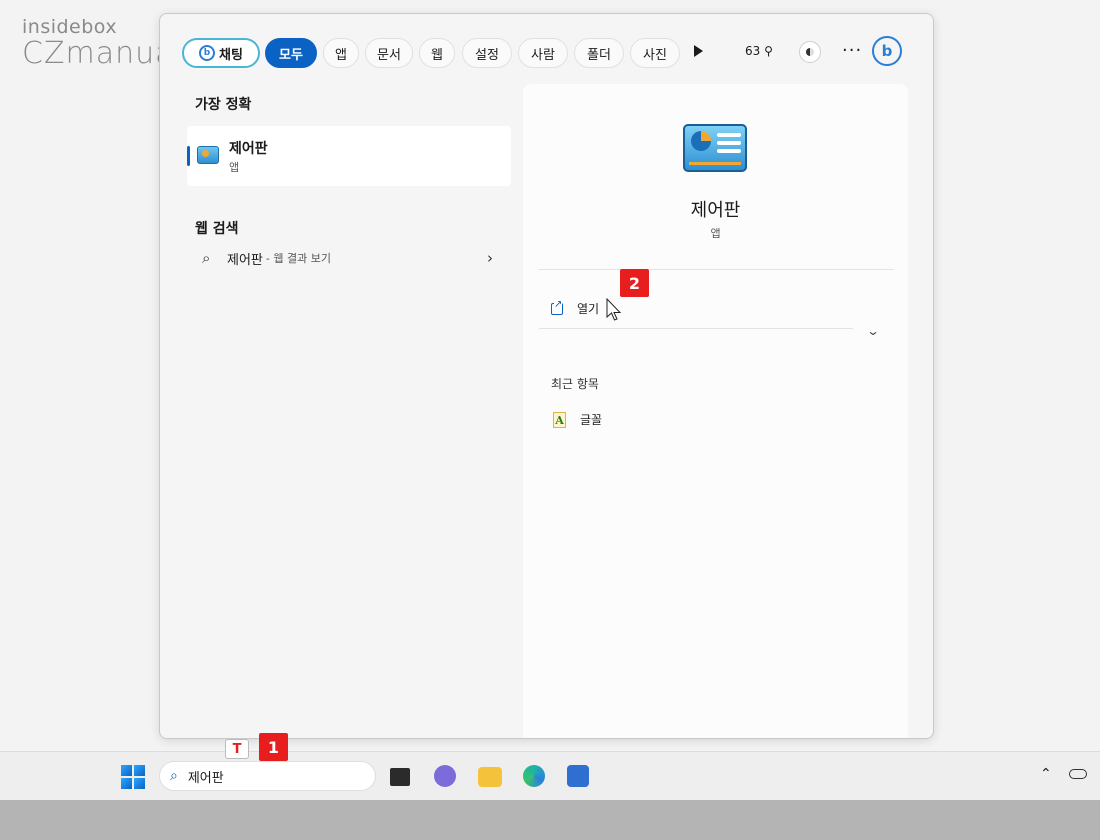 The height and width of the screenshot is (840, 1100). What do you see at coordinates (487, 53) in the screenshot?
I see `tab-settings: 설정` at bounding box center [487, 53].